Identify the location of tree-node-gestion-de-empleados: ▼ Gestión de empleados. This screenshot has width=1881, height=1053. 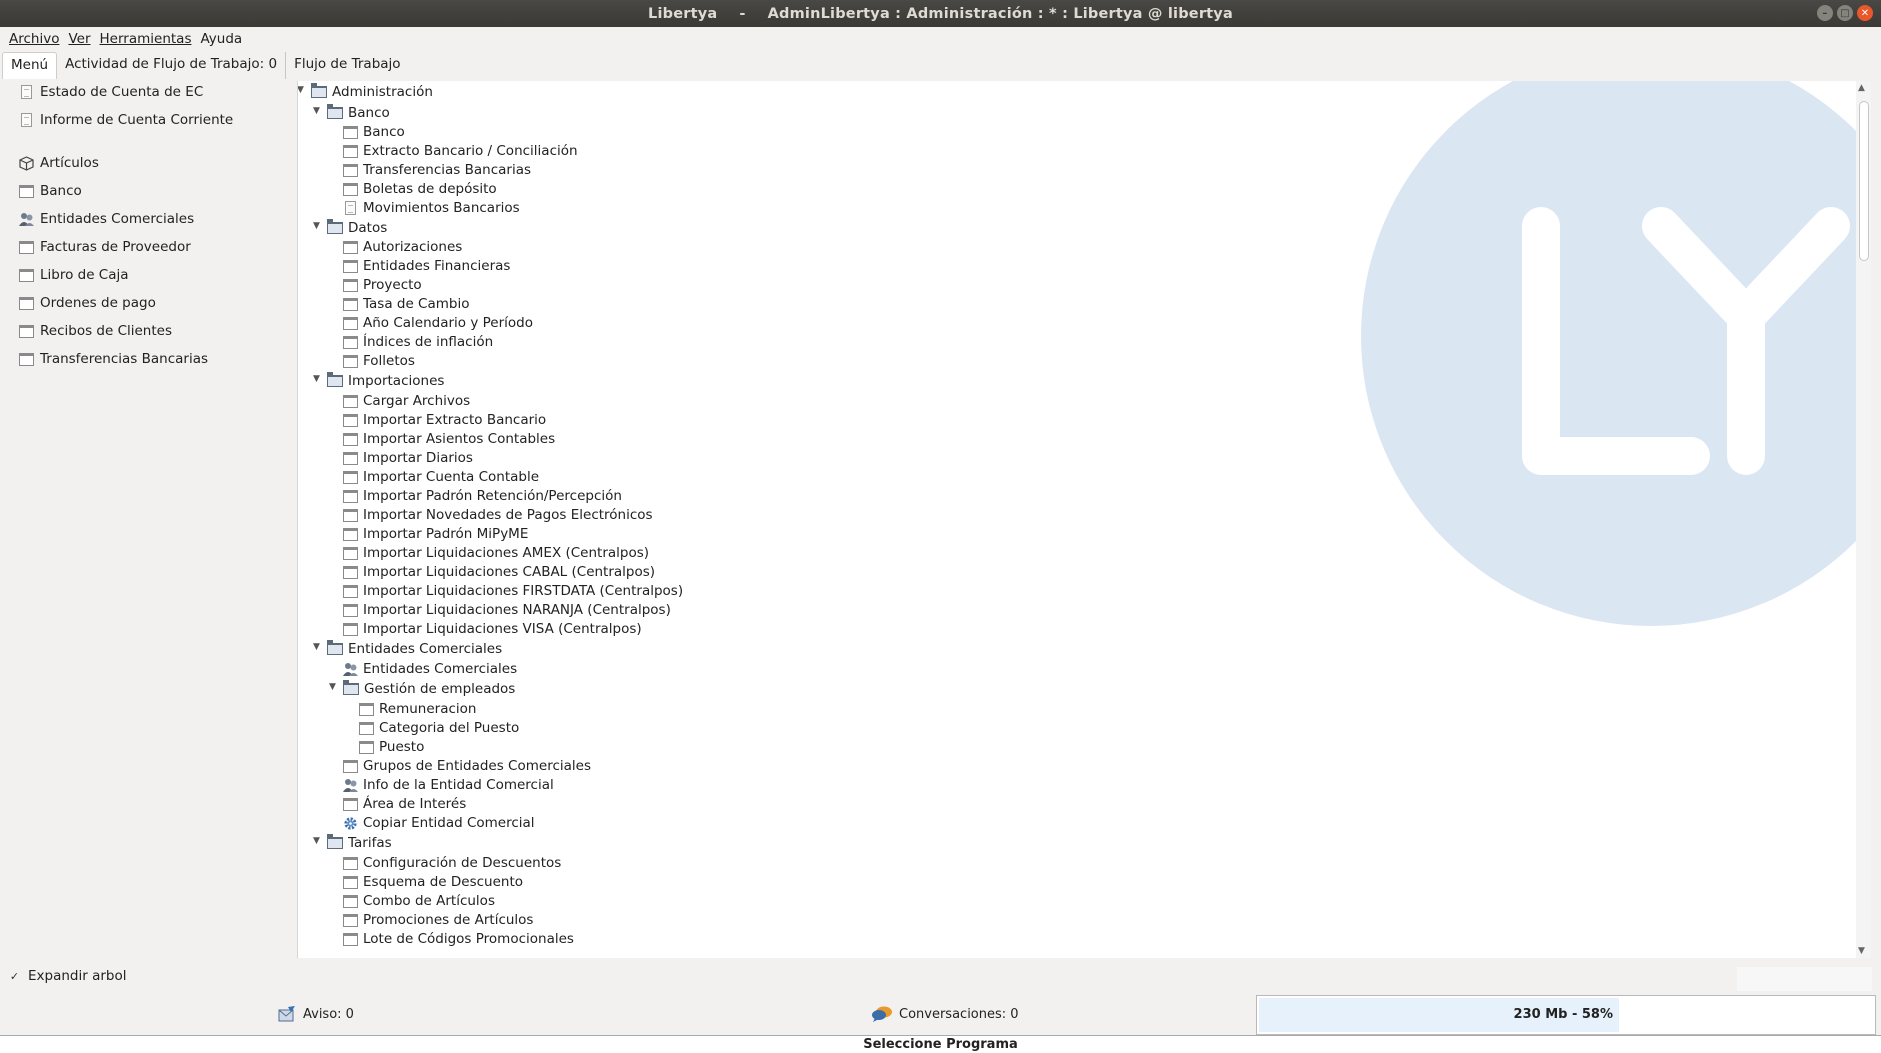
(422, 689).